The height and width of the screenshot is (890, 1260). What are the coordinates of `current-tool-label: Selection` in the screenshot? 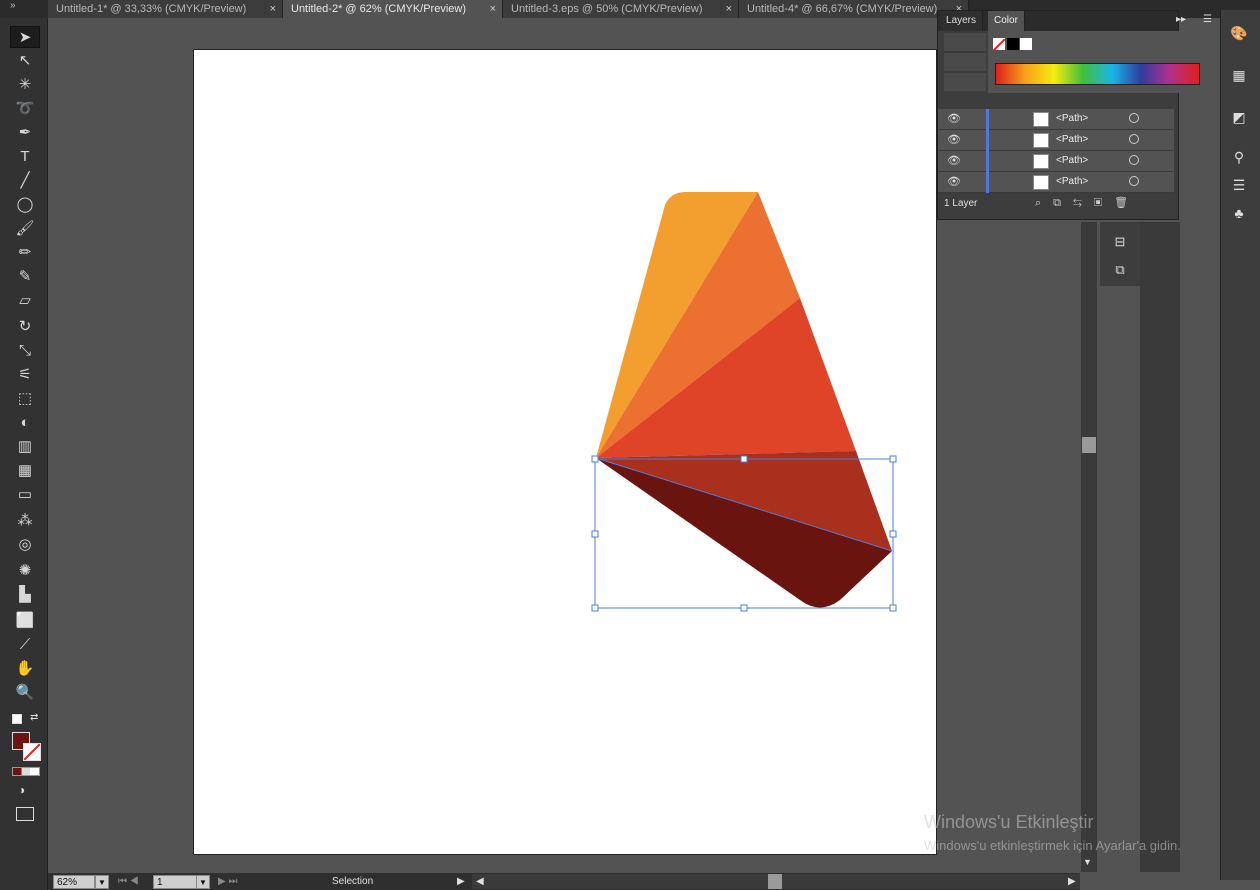 It's located at (353, 881).